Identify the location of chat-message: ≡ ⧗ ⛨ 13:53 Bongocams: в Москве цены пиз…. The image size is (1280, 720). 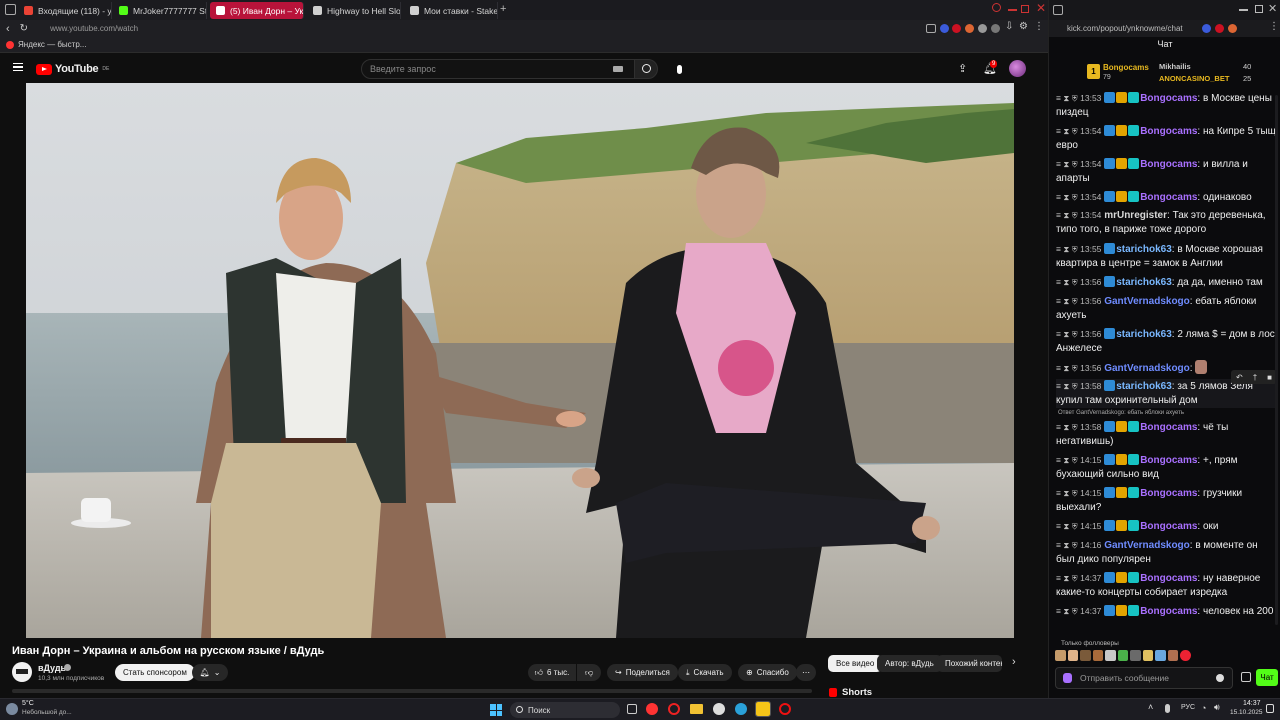
(1167, 105).